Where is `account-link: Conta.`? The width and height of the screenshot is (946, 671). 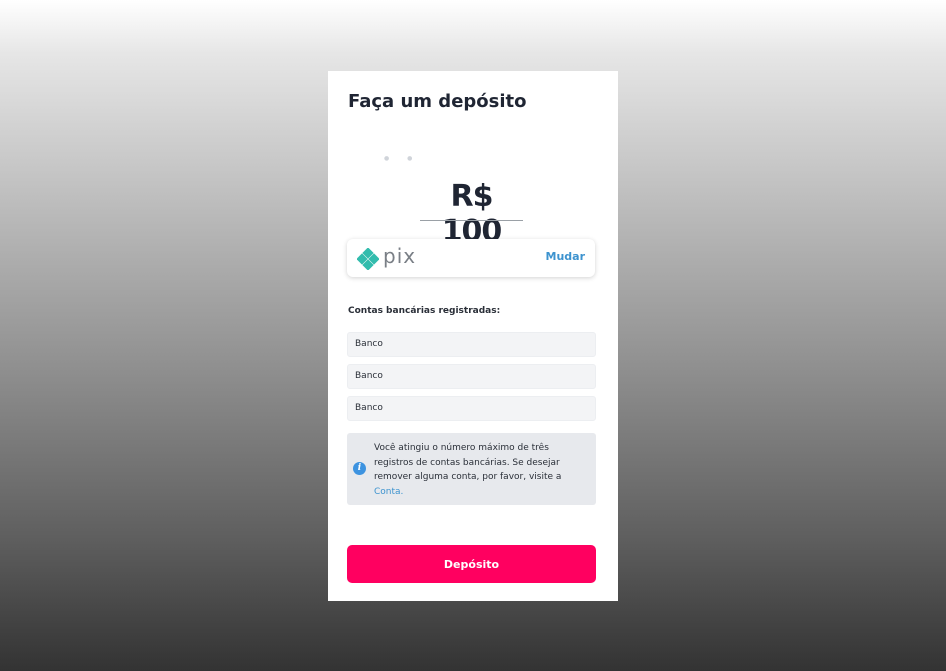
account-link: Conta. is located at coordinates (388, 492).